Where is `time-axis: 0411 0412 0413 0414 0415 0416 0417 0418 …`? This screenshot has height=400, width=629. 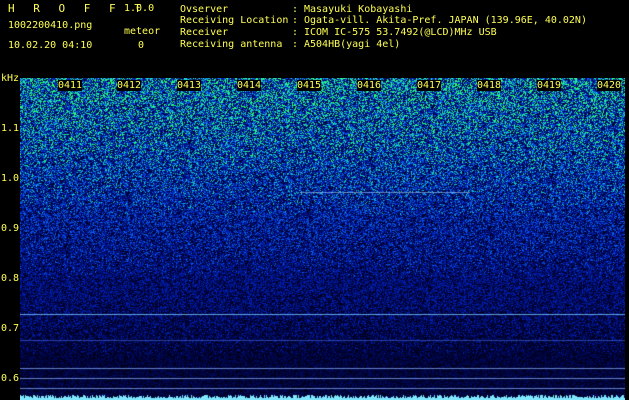 time-axis: 0411 0412 0413 0414 0415 0416 0417 0418 … is located at coordinates (322, 86).